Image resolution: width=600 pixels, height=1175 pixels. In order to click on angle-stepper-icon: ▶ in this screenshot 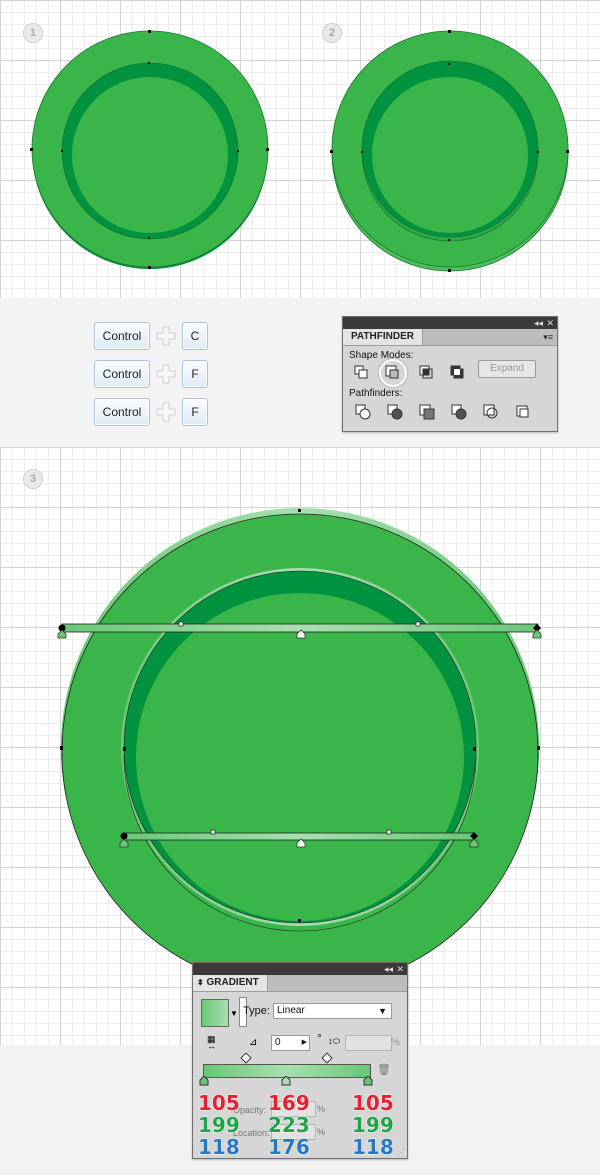, I will do `click(304, 1043)`.